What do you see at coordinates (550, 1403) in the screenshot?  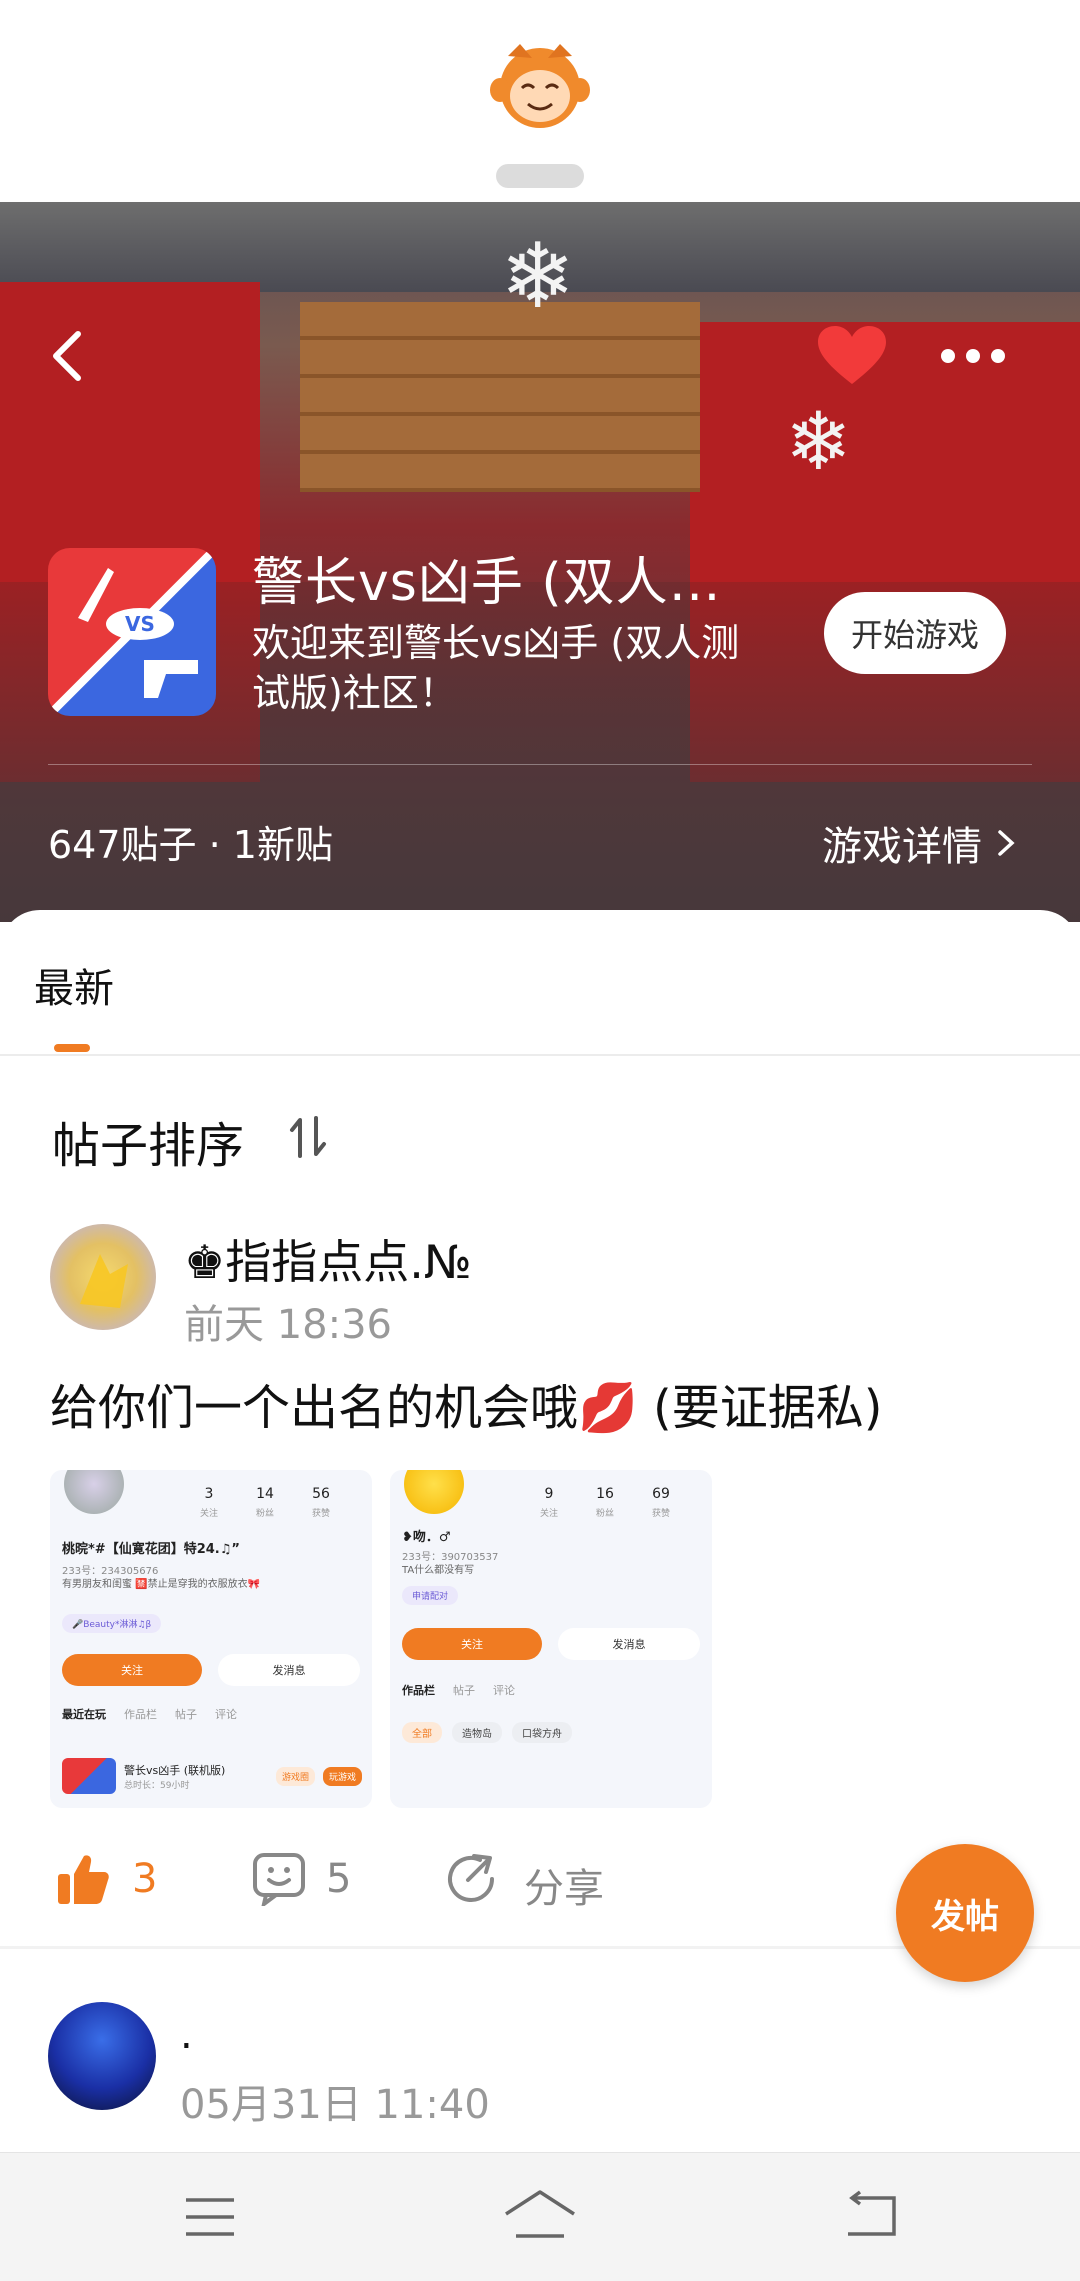 I see `post-text: 给你们一个出名的机会哦💋 (要证据私)` at bounding box center [550, 1403].